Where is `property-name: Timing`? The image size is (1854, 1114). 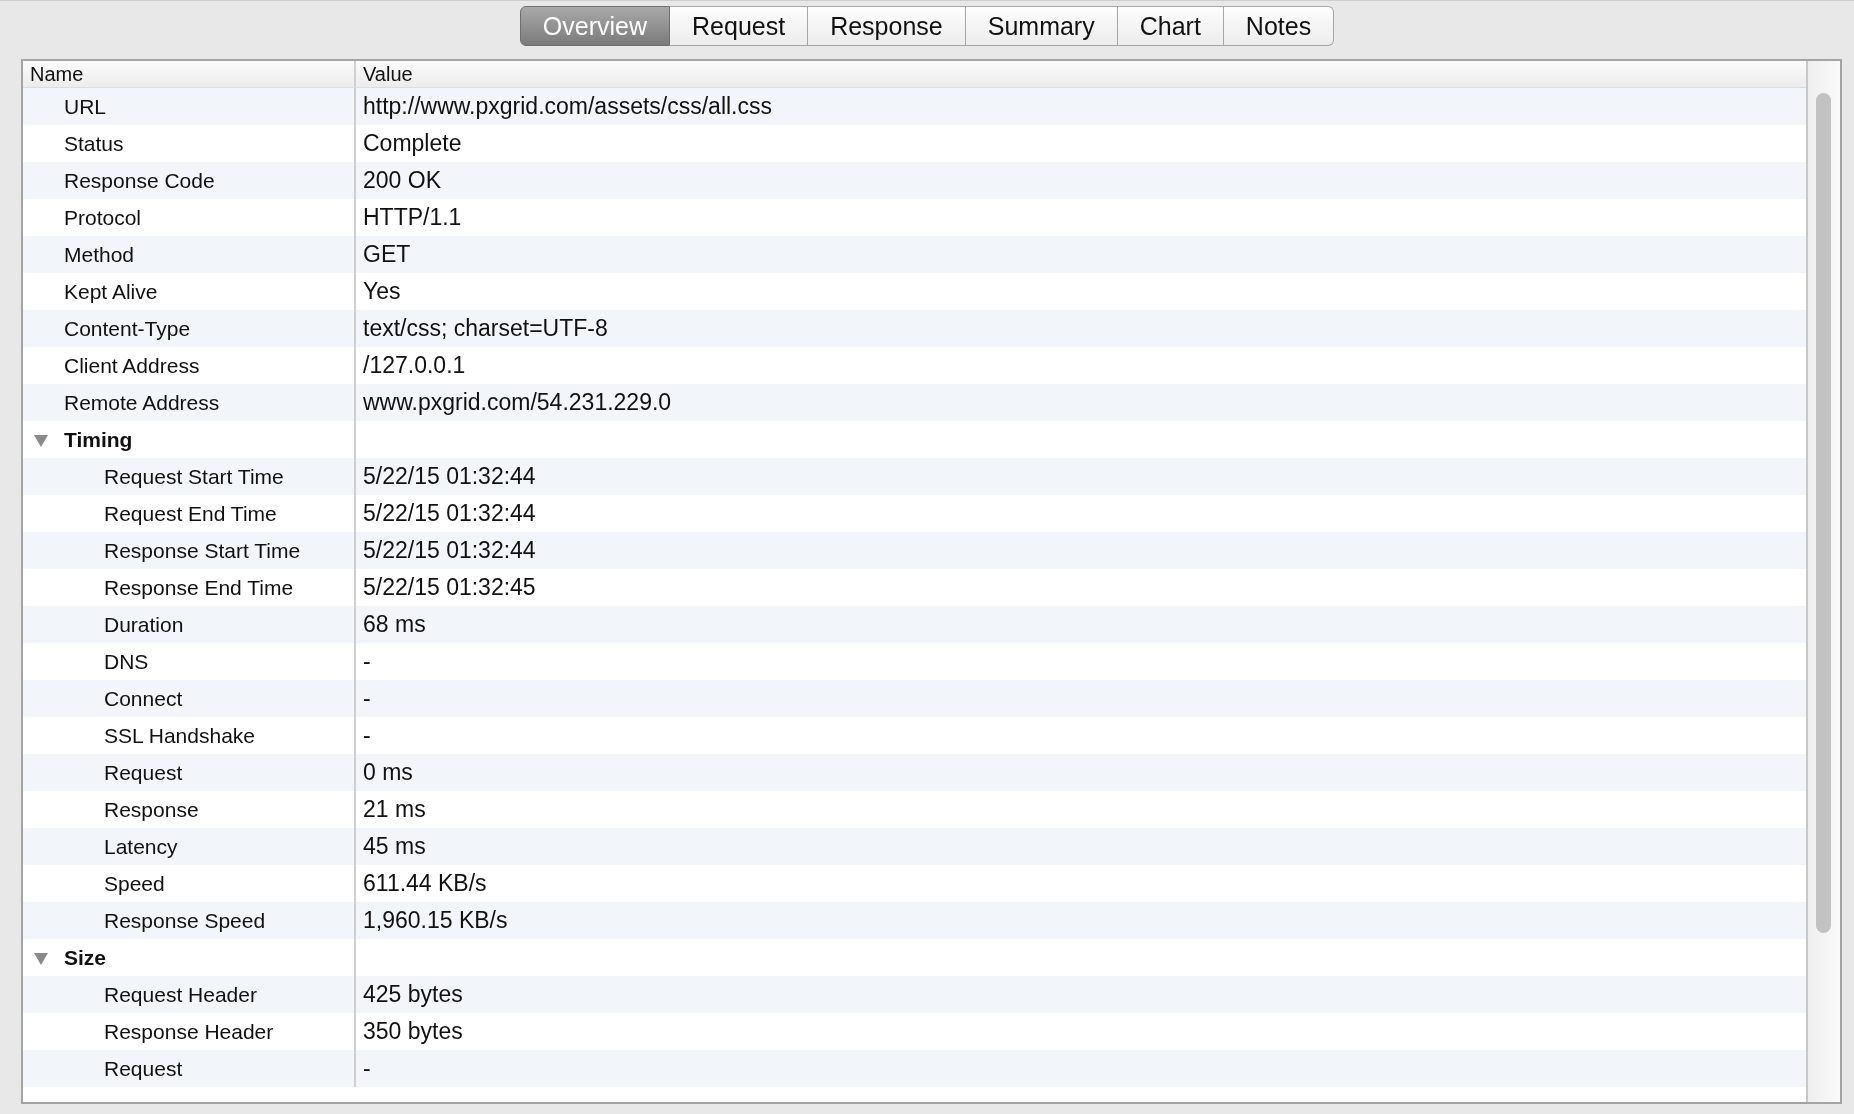
property-name: Timing is located at coordinates (98, 439).